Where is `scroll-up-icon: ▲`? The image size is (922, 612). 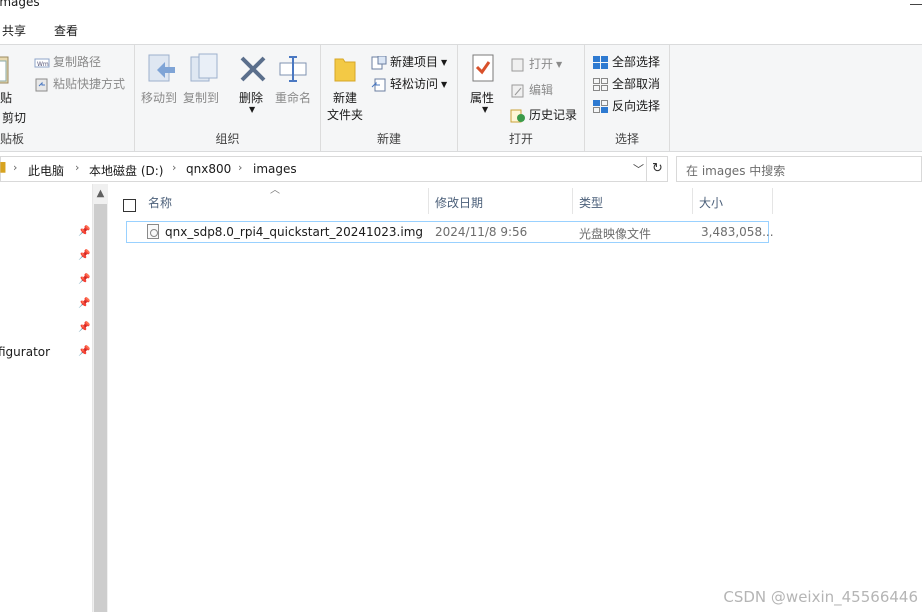 scroll-up-icon: ▲ is located at coordinates (100, 193).